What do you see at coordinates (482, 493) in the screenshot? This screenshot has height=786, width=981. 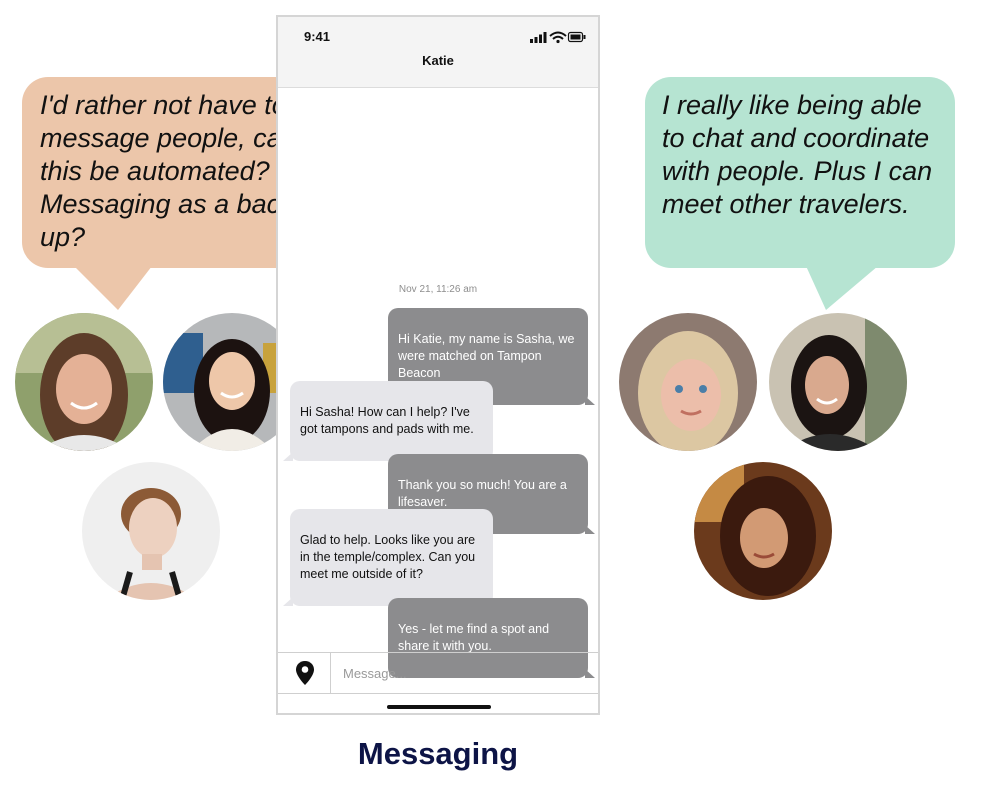 I see `message-text: Thank you so much! You are a lifesaver.` at bounding box center [482, 493].